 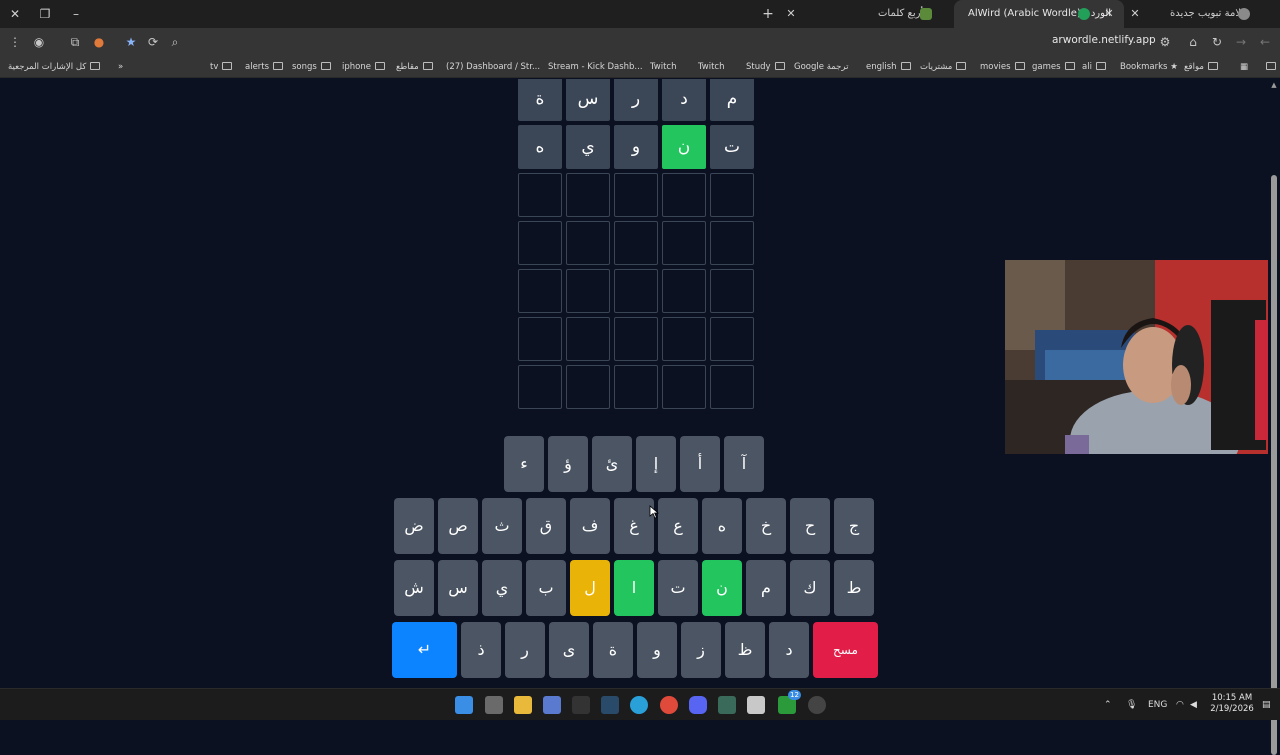 I want to click on taskbar-clock: 10:15 AM 2/19/2026, so click(x=1232, y=704).